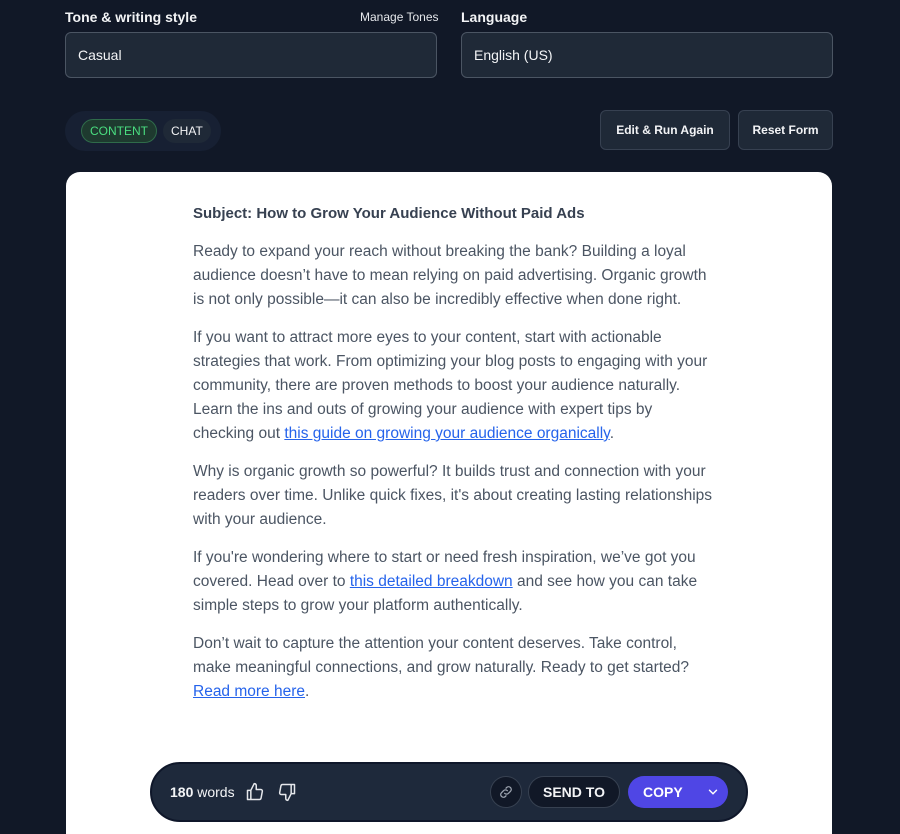  I want to click on manage-tones-link: Manage Tones, so click(399, 17).